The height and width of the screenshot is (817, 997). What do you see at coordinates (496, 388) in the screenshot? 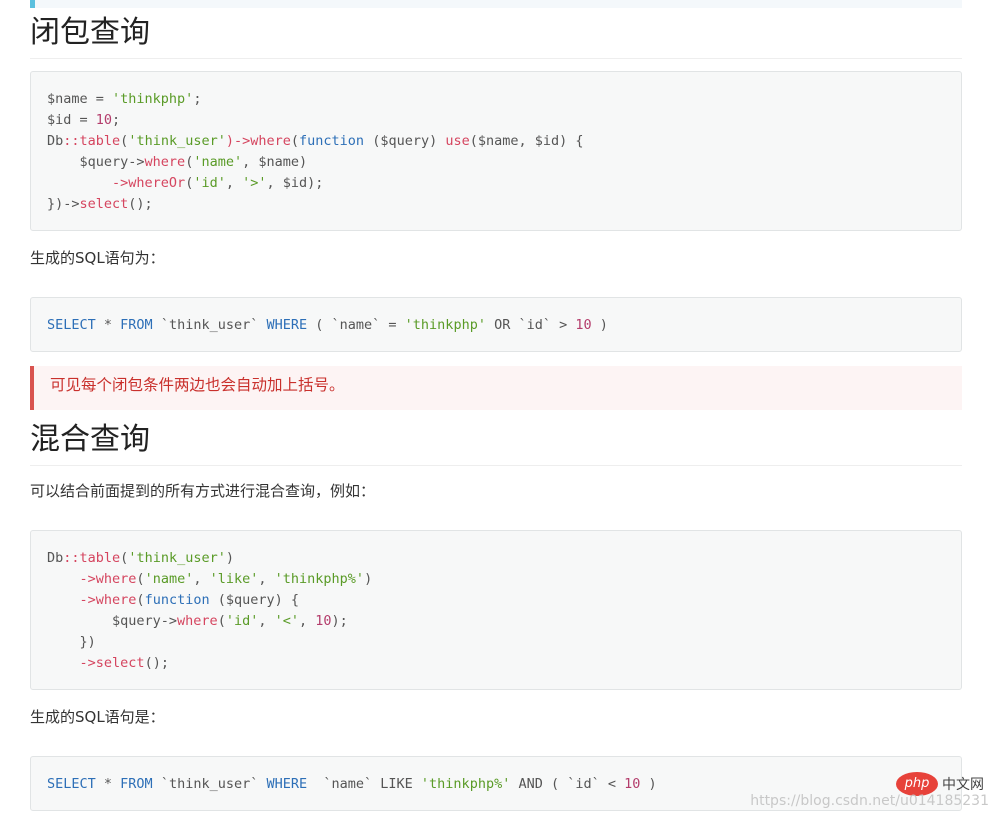
I see `note-callout: 可见每个闭包条件两边也会自动加上括号。` at bounding box center [496, 388].